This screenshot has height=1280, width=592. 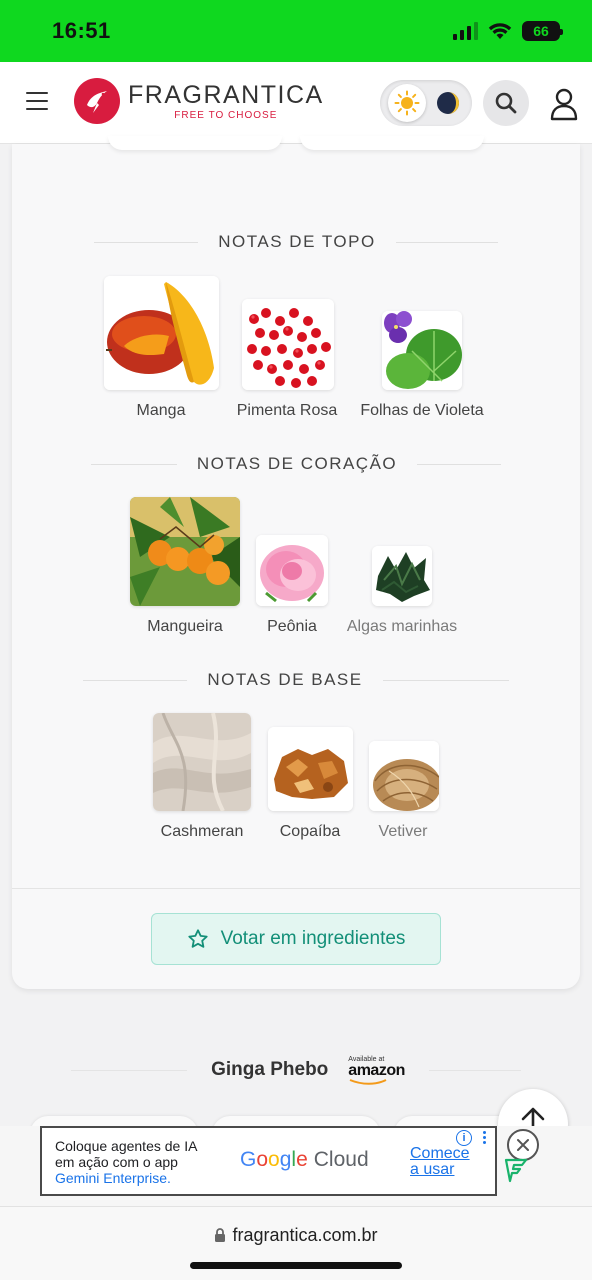 I want to click on sun-icon, so click(x=407, y=103).